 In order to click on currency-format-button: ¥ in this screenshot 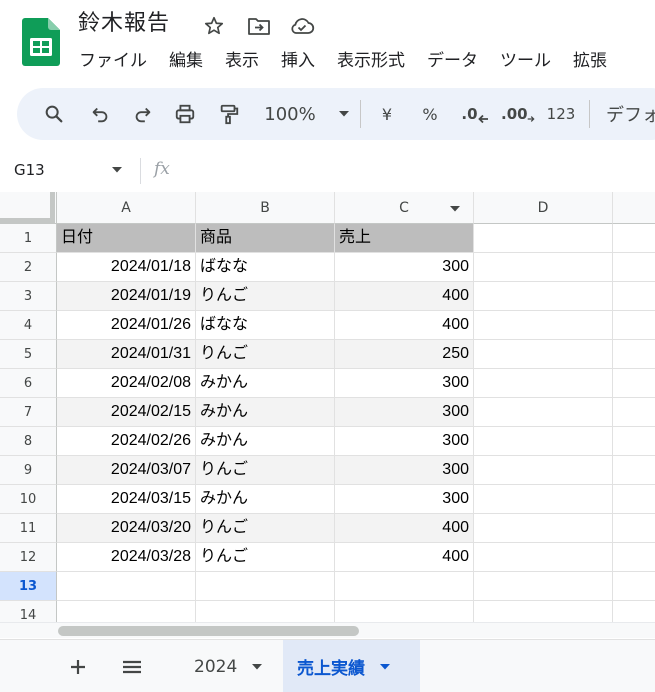, I will do `click(387, 114)`.